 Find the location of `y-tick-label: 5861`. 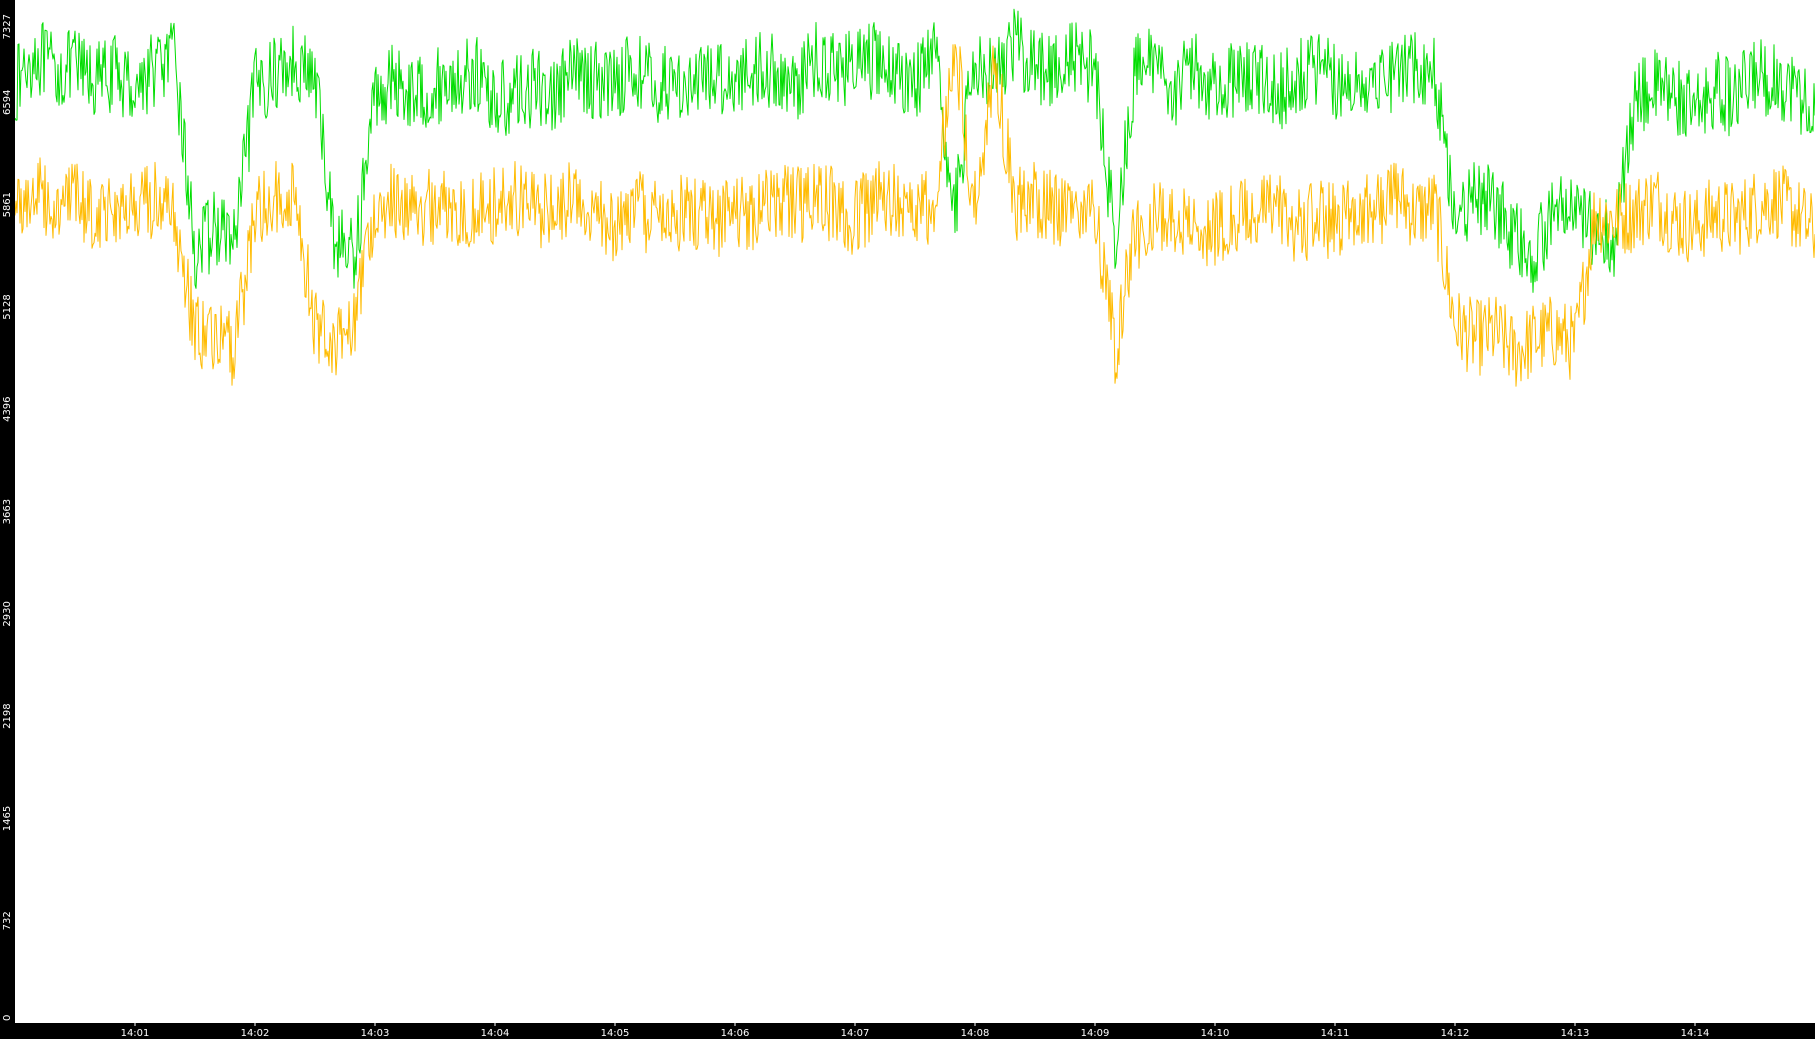

y-tick-label: 5861 is located at coordinates (7, 204).